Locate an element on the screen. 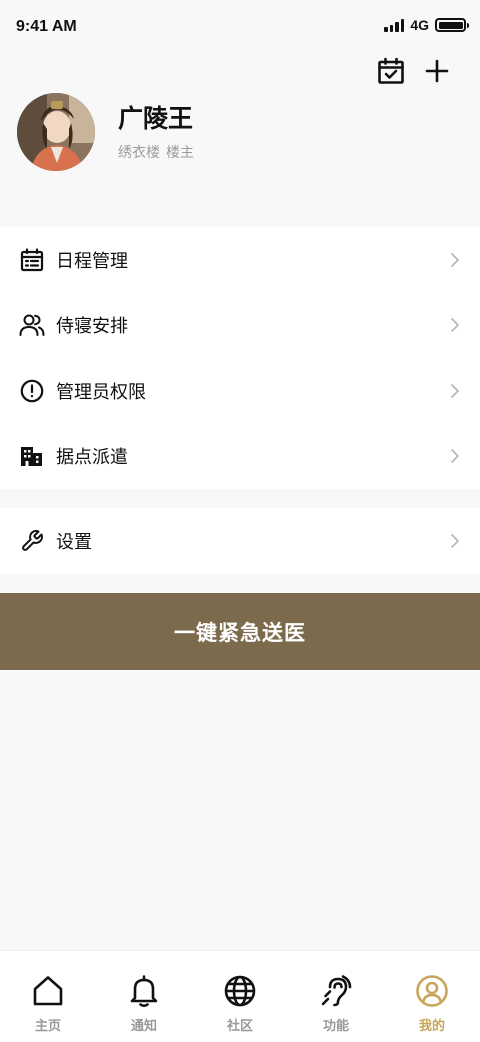 The height and width of the screenshot is (1042, 480). tab-community: 社区 is located at coordinates (240, 996).